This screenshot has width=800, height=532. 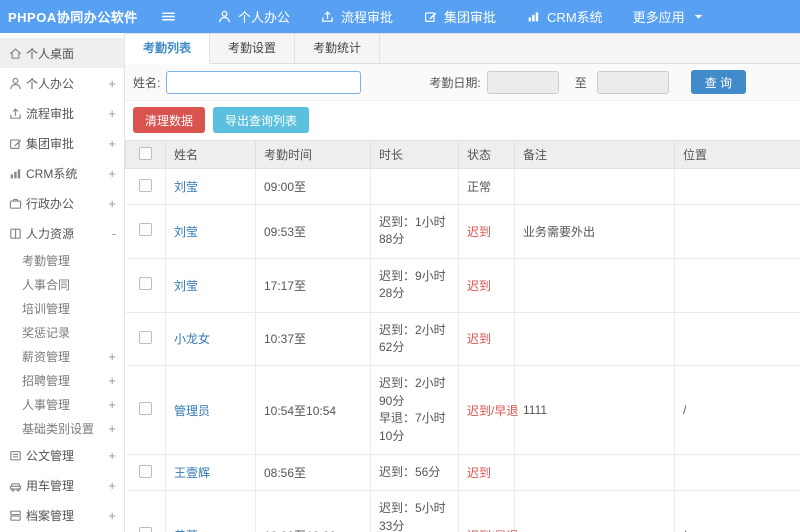 I want to click on document-icon, so click(x=17, y=455).